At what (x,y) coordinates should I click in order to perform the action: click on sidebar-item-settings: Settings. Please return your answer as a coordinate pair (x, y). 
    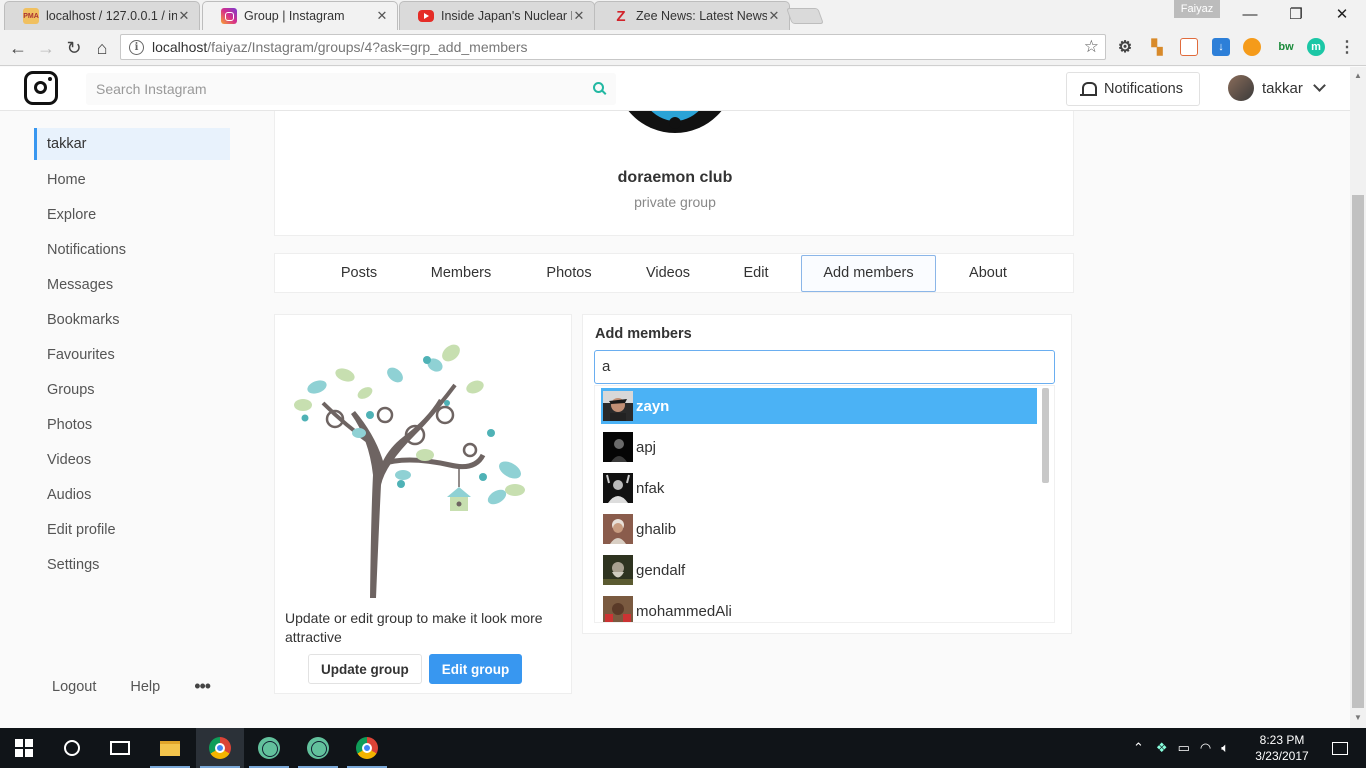
    Looking at the image, I should click on (132, 565).